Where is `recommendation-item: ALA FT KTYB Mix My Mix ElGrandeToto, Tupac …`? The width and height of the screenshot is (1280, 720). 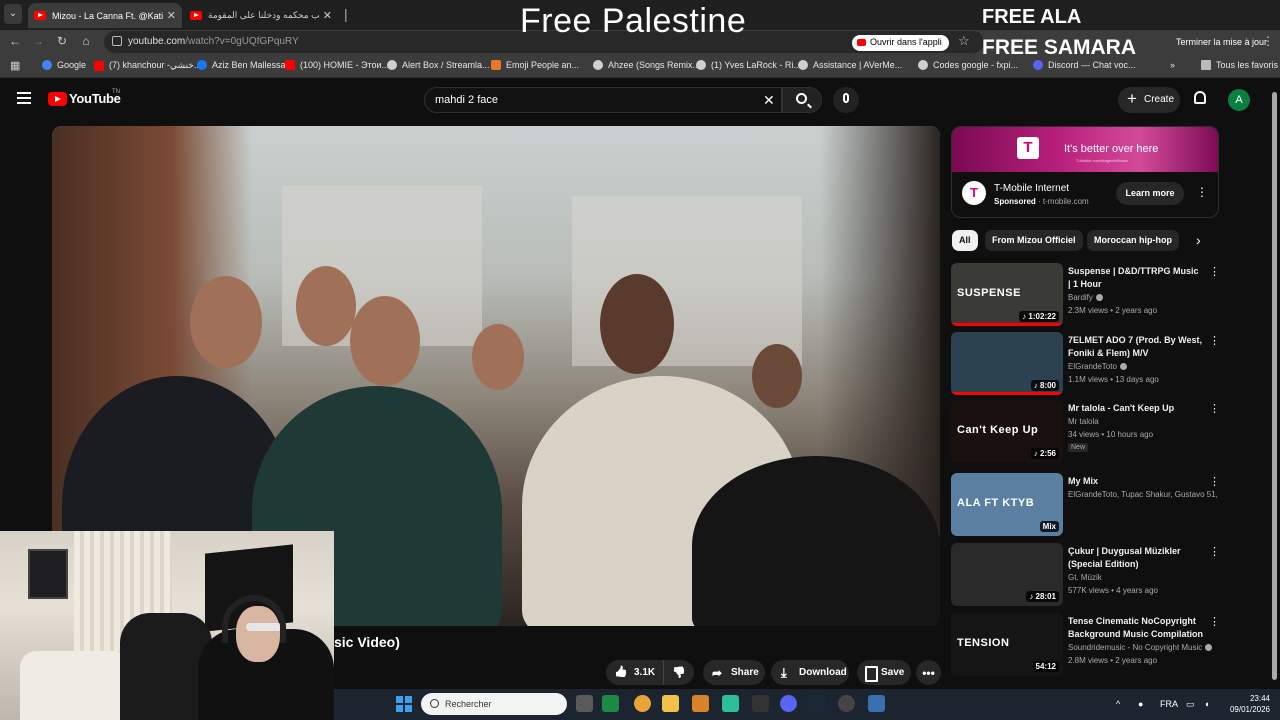
recommendation-item: ALA FT KTYB Mix My Mix ElGrandeToto, Tupac … is located at coordinates (1085, 506).